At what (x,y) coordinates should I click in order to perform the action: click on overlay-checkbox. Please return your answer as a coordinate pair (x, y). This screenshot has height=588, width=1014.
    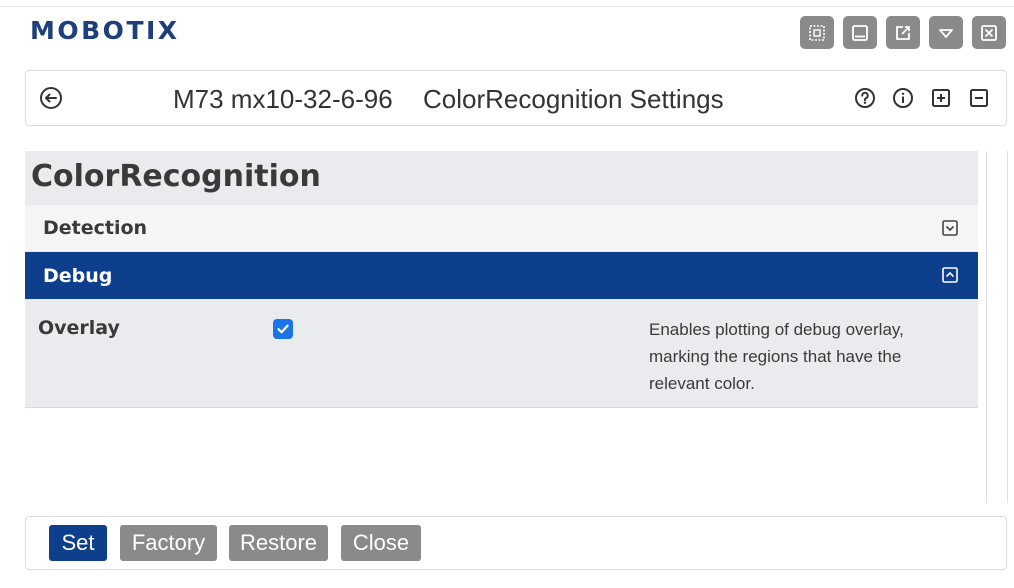
    Looking at the image, I should click on (283, 329).